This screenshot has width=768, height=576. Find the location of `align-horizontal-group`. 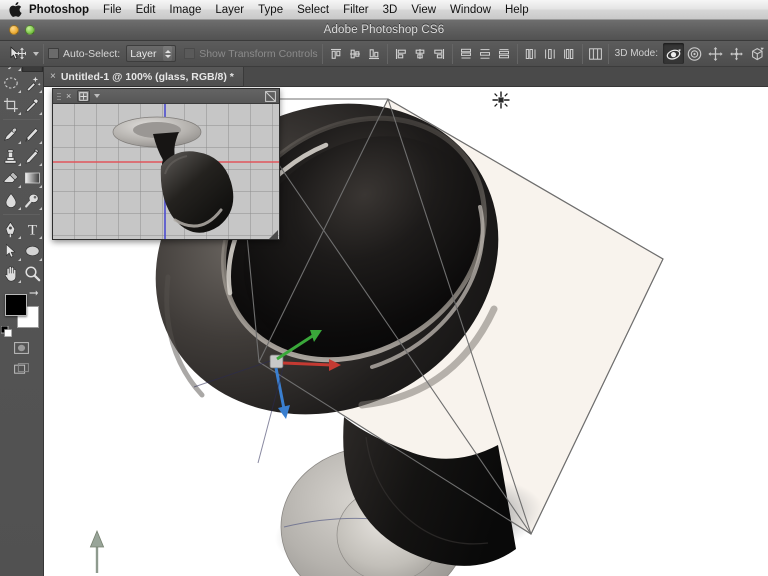

align-horizontal-group is located at coordinates (420, 53).